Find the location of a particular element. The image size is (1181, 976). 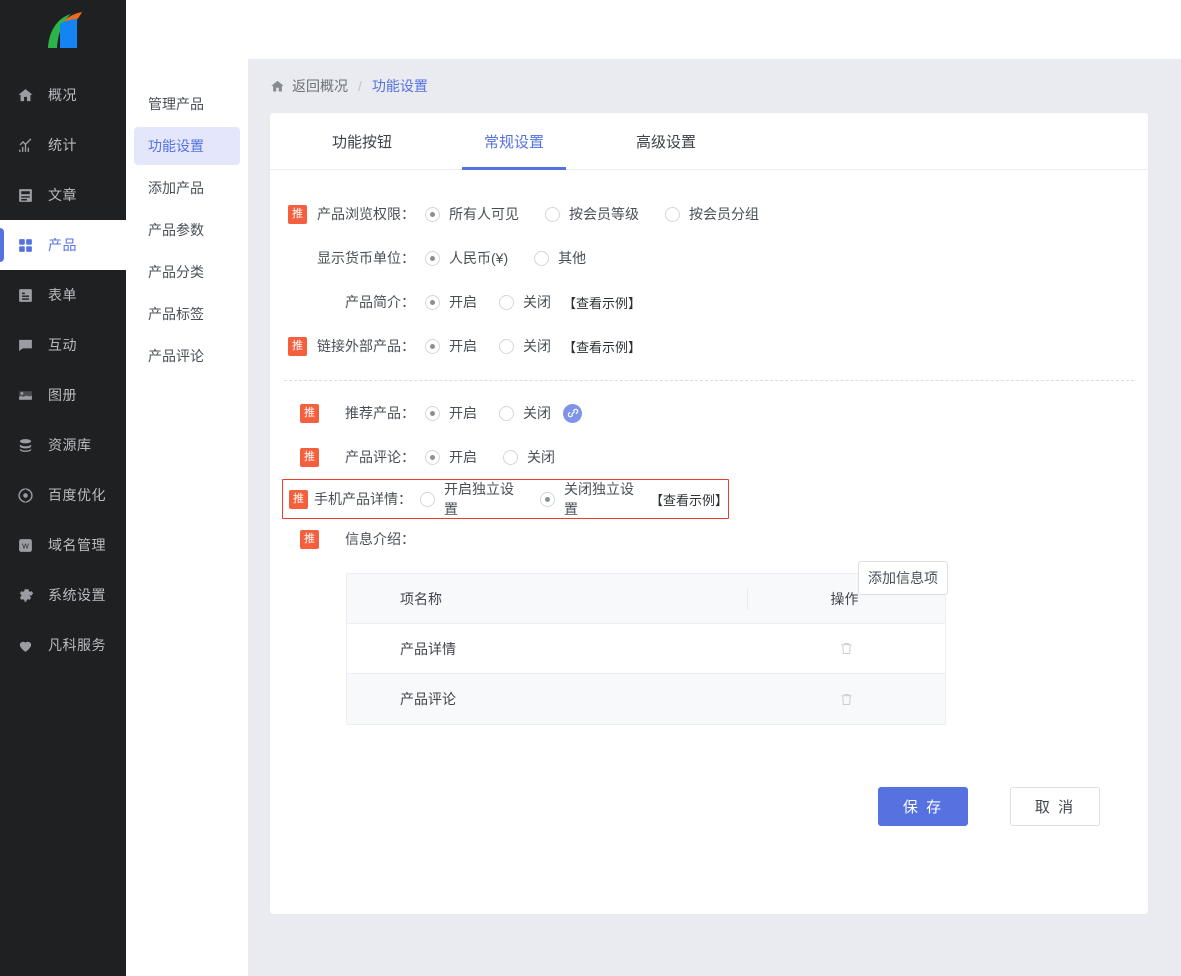

sidebar-item-label: 互动 is located at coordinates (62, 345).